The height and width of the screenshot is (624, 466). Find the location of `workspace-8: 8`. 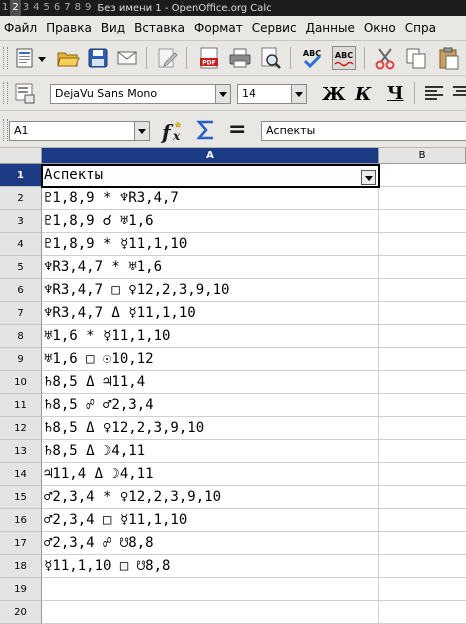

workspace-8: 8 is located at coordinates (78, 8).